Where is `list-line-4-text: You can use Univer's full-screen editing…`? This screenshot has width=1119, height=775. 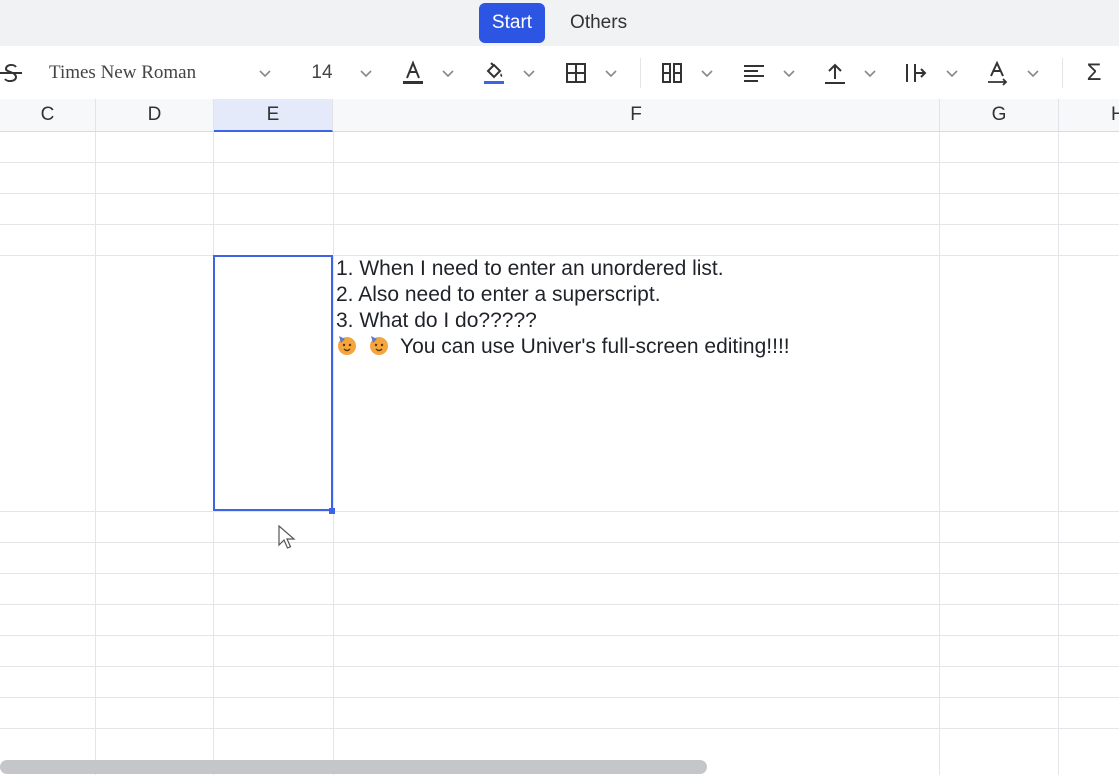
list-line-4-text: You can use Univer's full-screen editing… is located at coordinates (595, 346).